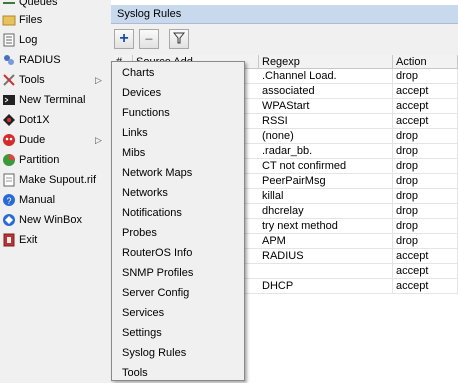 This screenshot has width=458, height=383. I want to click on column-header-action: Action, so click(425, 62).